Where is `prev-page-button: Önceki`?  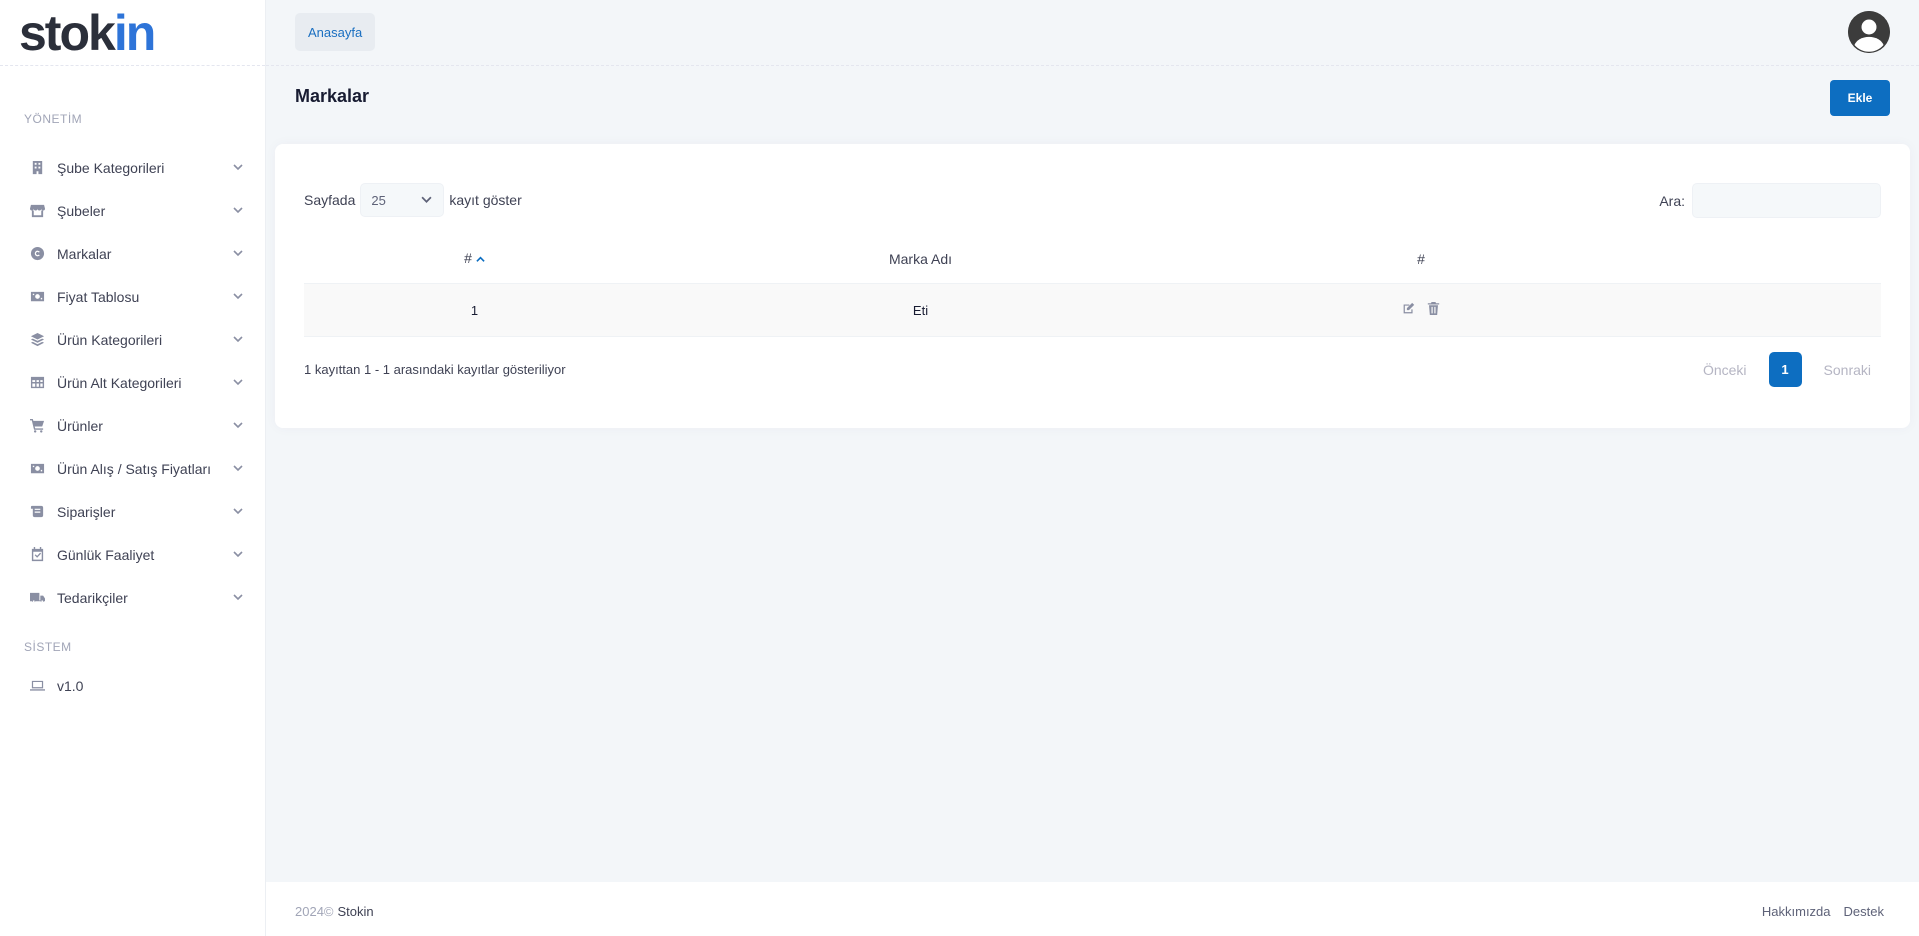 prev-page-button: Önceki is located at coordinates (1725, 370).